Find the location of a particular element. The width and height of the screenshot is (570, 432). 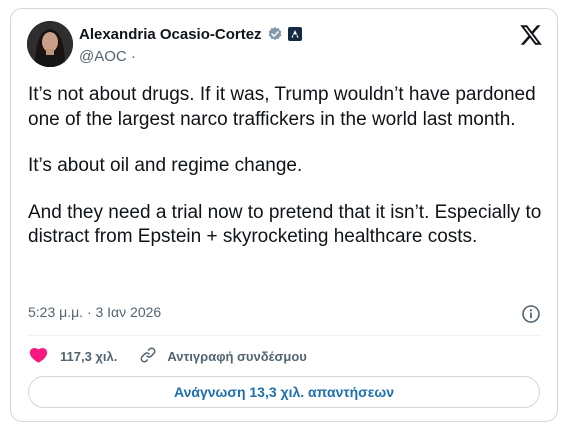

divider is located at coordinates (284, 335).